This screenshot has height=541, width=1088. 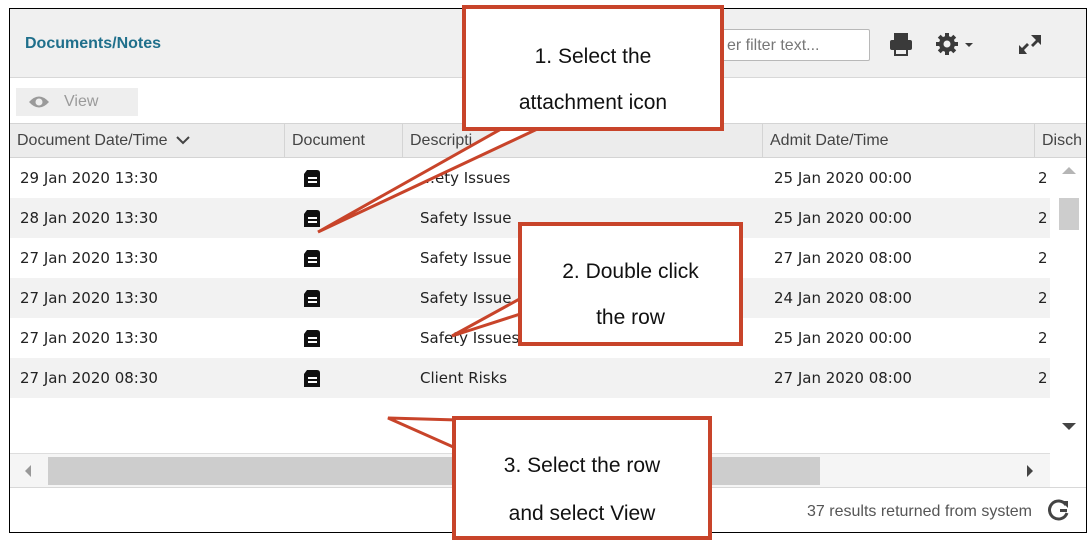 I want to click on callout-double-click: 2. Double click the row, so click(x=630, y=284).